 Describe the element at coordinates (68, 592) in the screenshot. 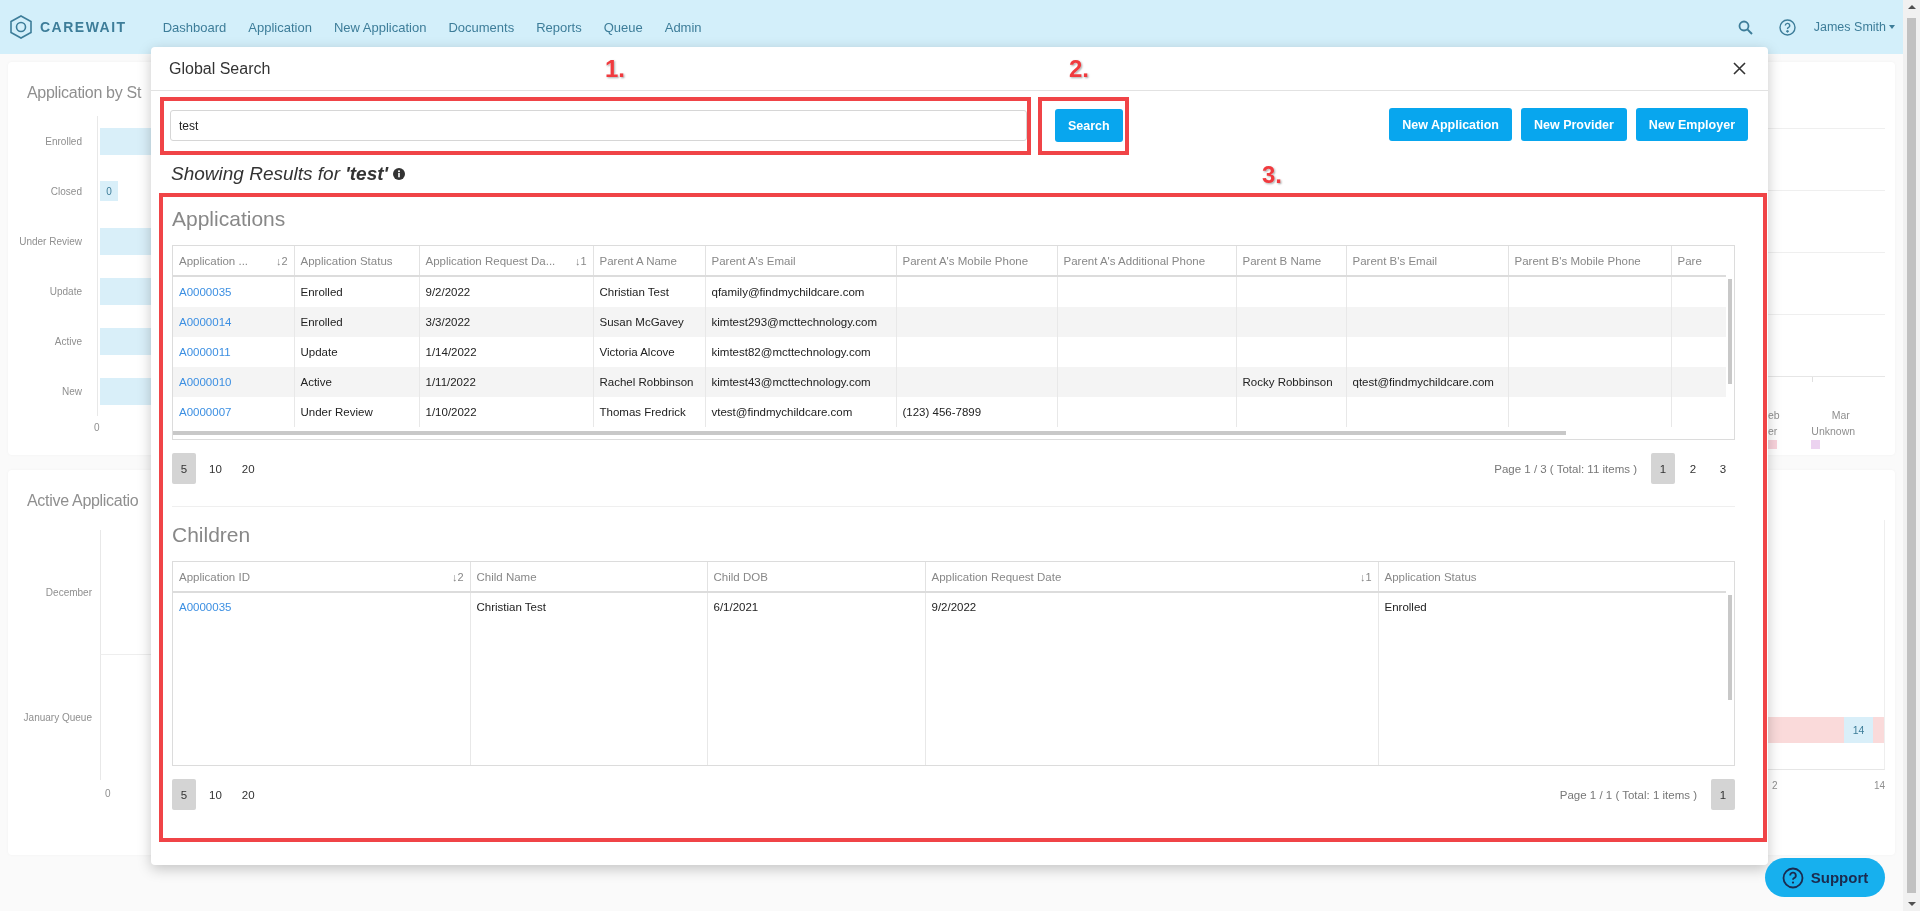

I see `axis-label: December` at that location.